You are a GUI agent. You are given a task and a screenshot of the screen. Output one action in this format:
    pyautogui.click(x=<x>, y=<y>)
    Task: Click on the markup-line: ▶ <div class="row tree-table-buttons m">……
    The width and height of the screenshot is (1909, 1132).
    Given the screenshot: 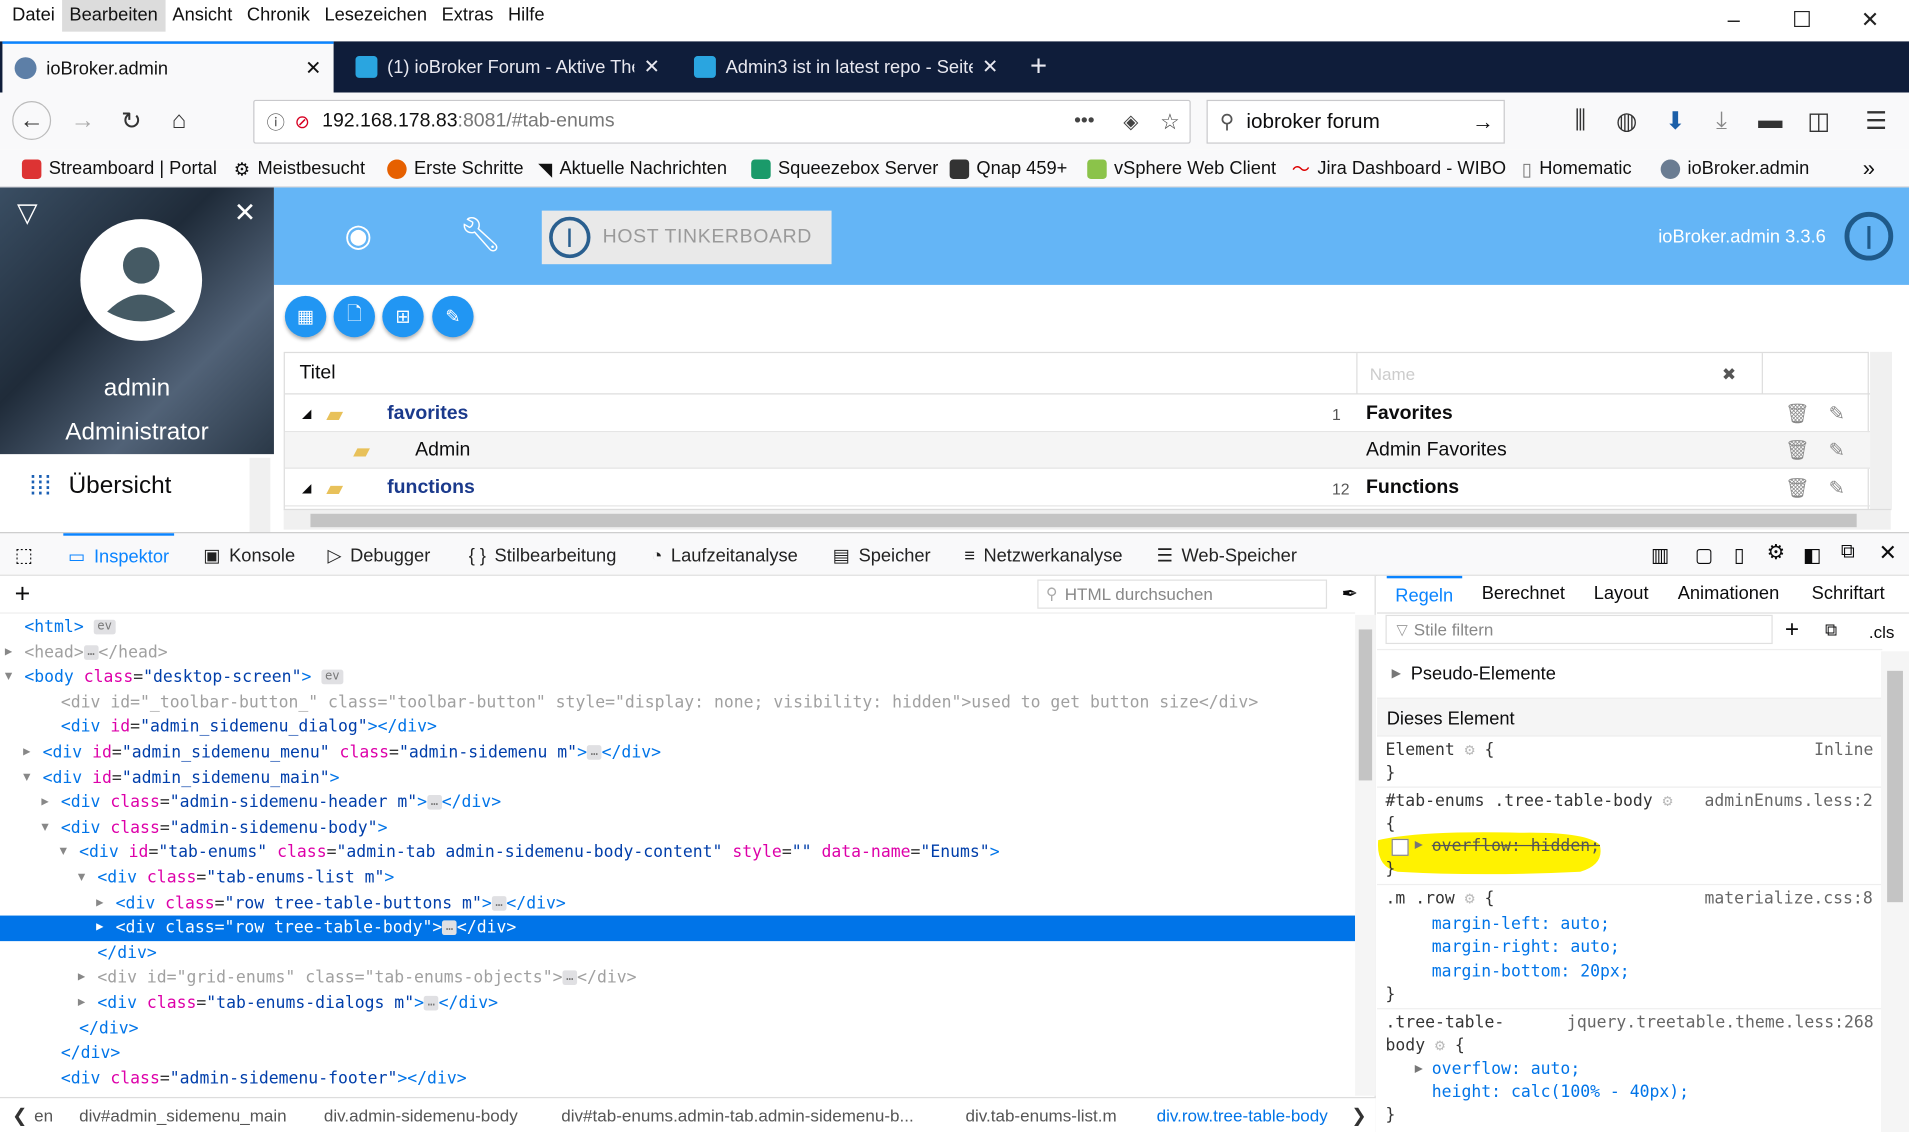 What is the action you would take?
    pyautogui.click(x=677, y=903)
    